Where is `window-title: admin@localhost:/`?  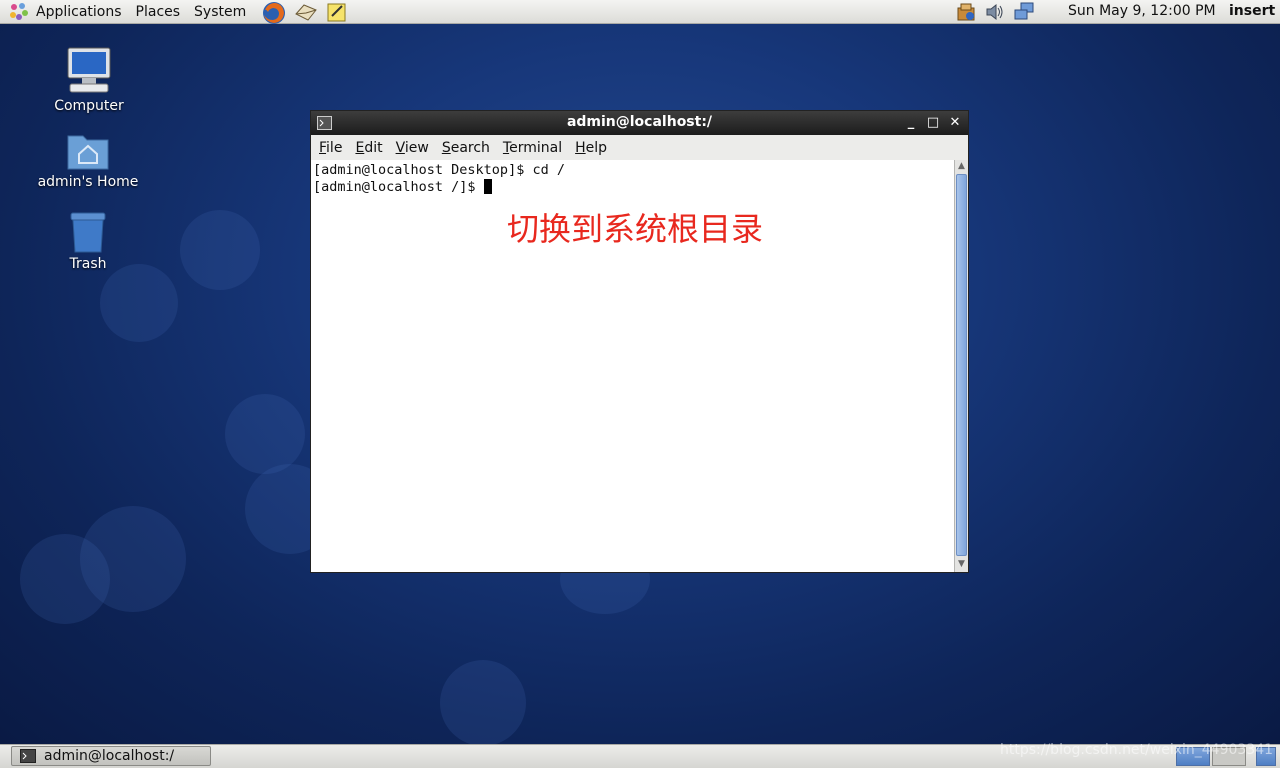
window-title: admin@localhost:/ is located at coordinates (639, 122).